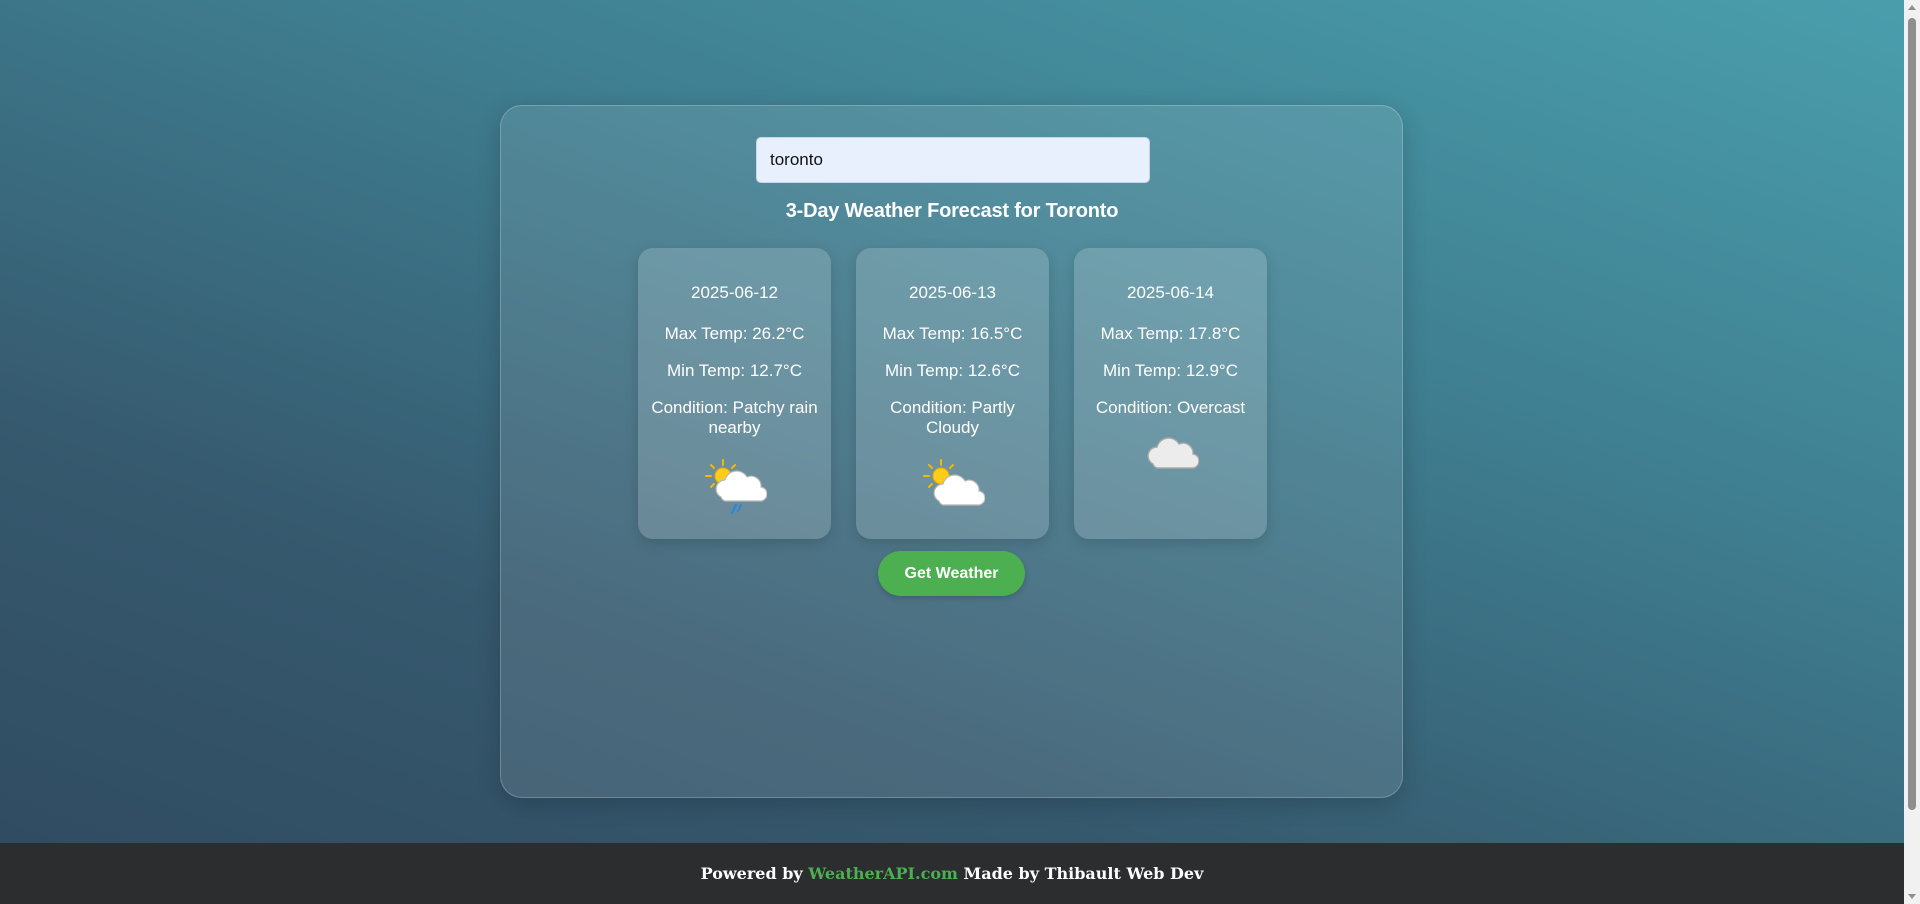 The image size is (1920, 904). What do you see at coordinates (951, 573) in the screenshot?
I see `get-weather-button: Get Weather` at bounding box center [951, 573].